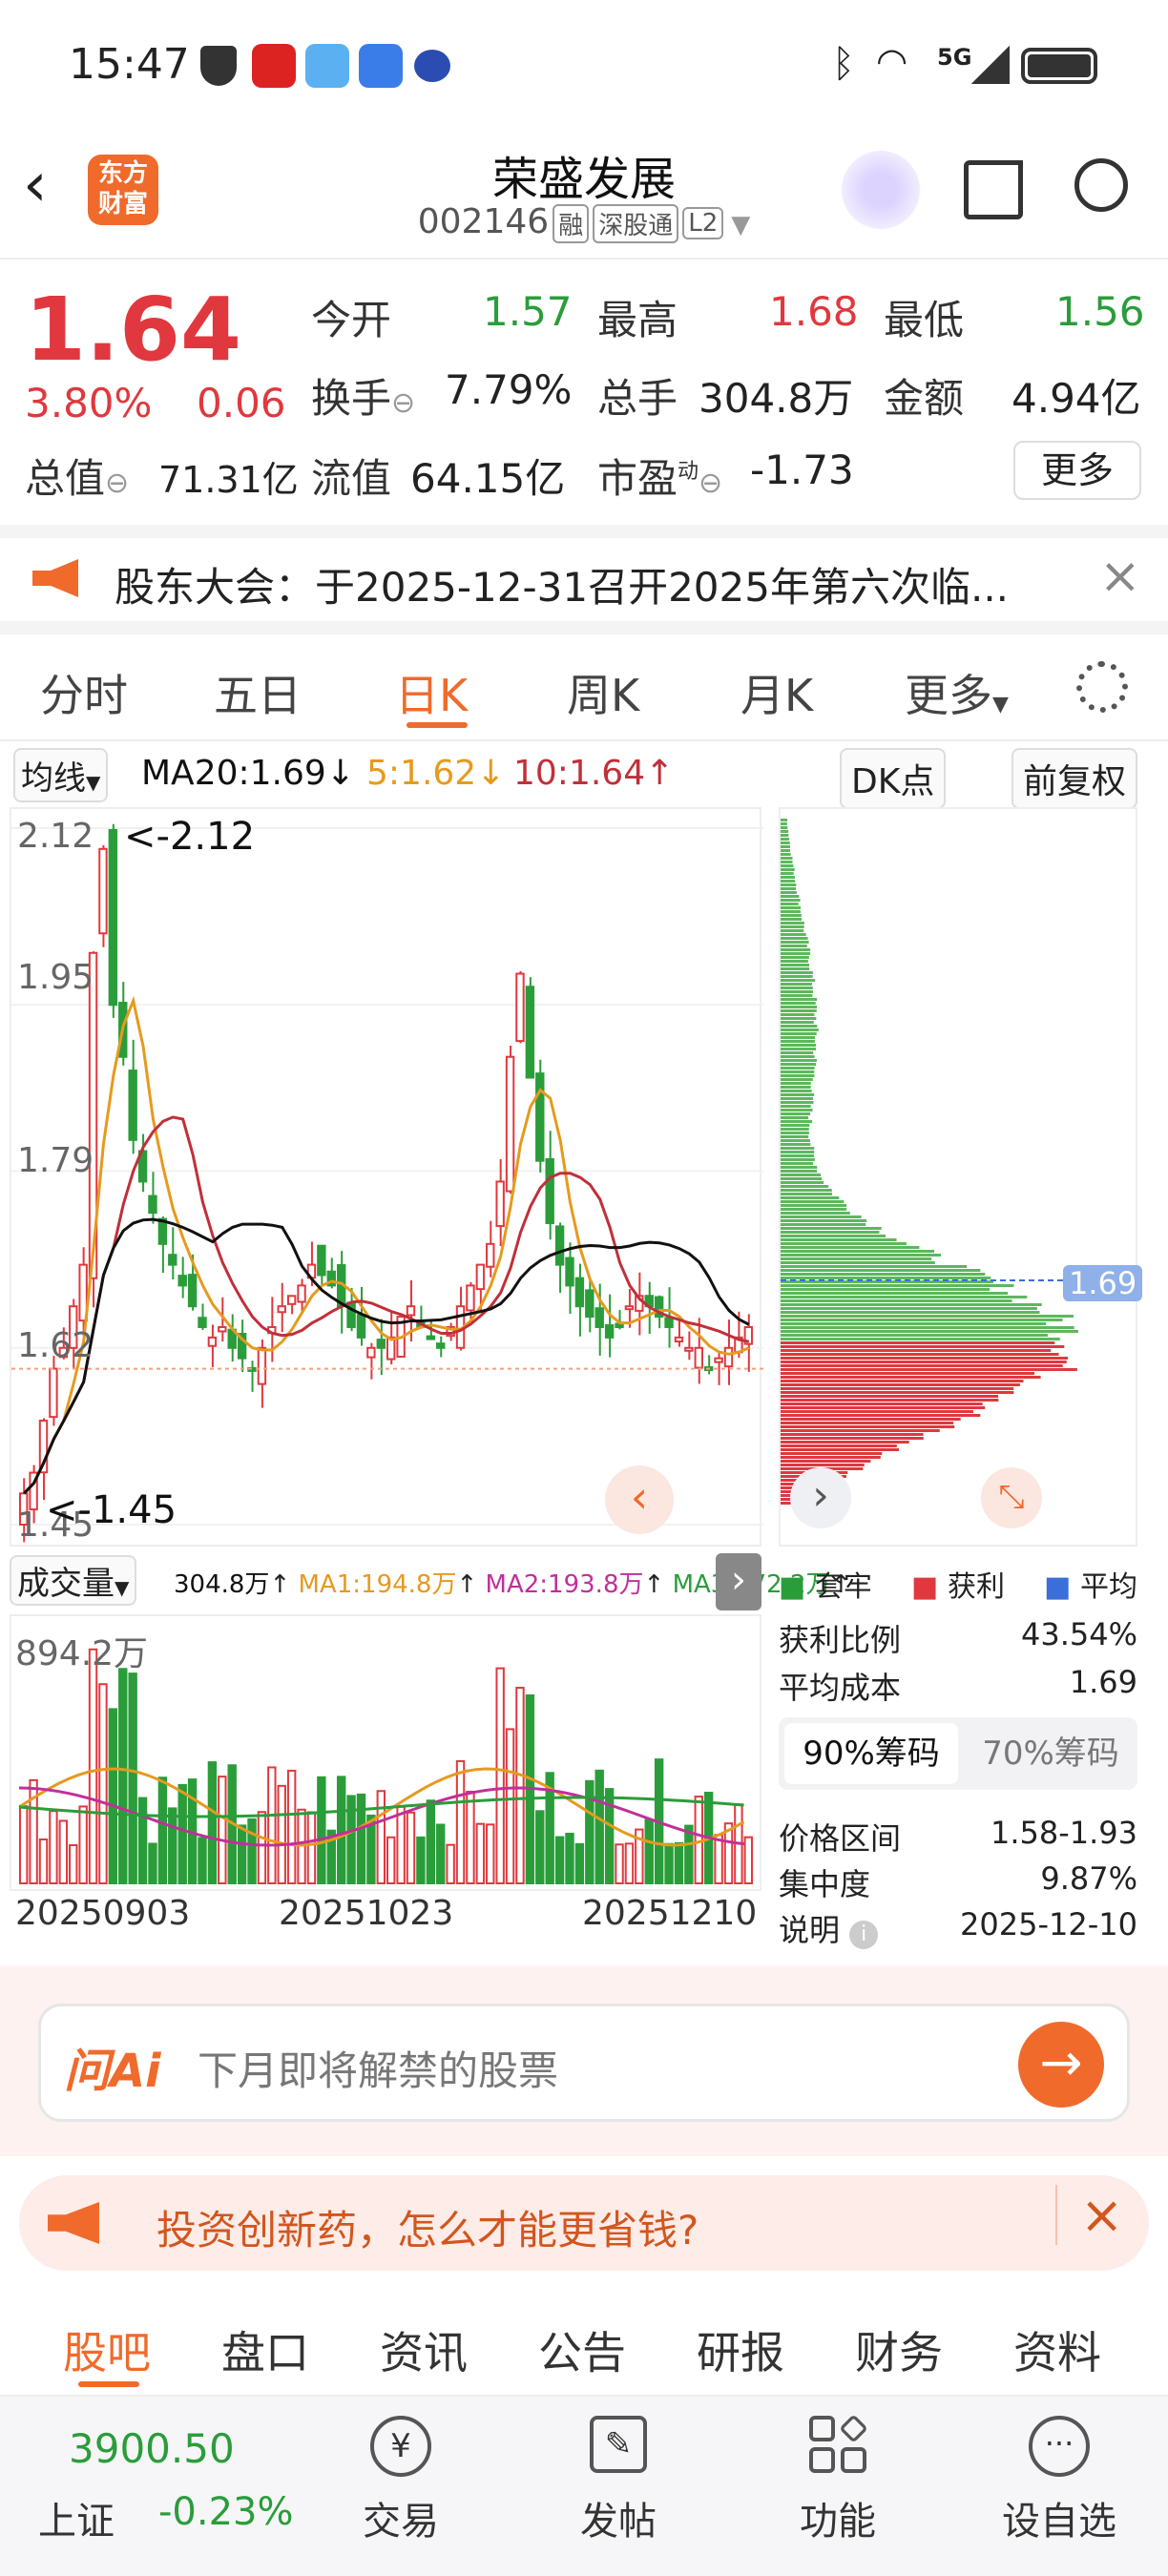 This screenshot has width=1168, height=2576. I want to click on ask-ai-input: 问Ai 下月即将解禁的股票 →, so click(584, 2063).